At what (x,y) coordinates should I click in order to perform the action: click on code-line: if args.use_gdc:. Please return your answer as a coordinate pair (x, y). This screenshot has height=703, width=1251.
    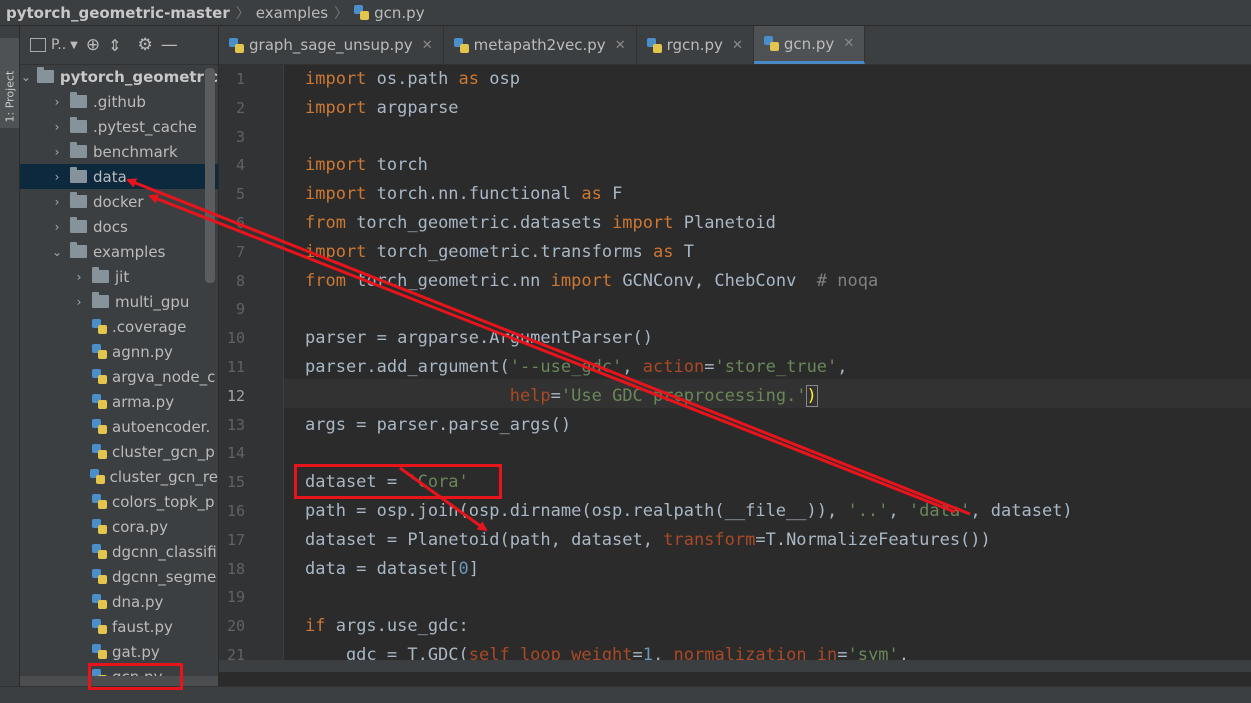
    Looking at the image, I should click on (387, 626).